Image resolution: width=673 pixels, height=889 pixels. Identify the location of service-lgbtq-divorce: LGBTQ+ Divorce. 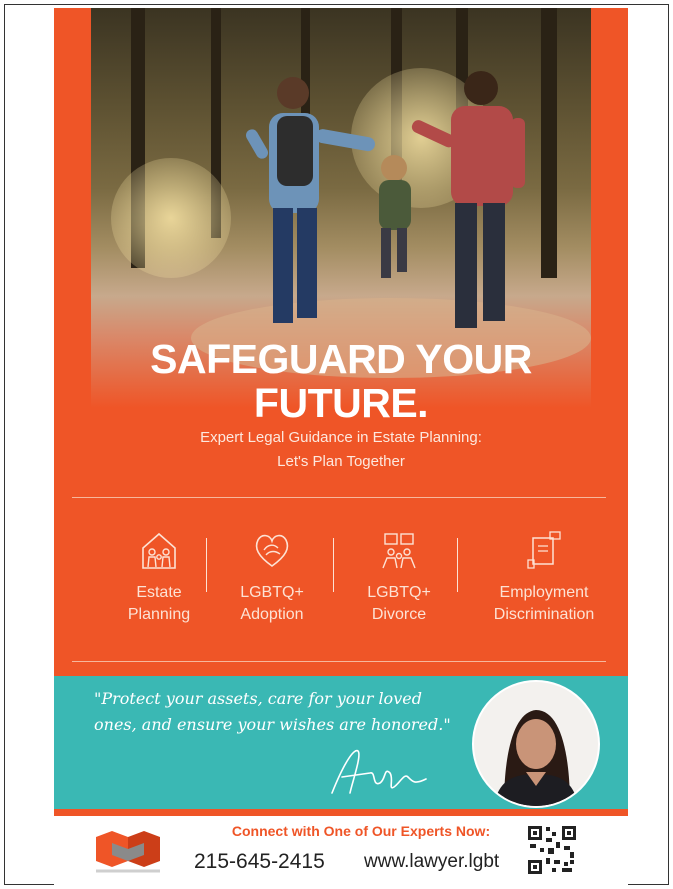
(399, 578).